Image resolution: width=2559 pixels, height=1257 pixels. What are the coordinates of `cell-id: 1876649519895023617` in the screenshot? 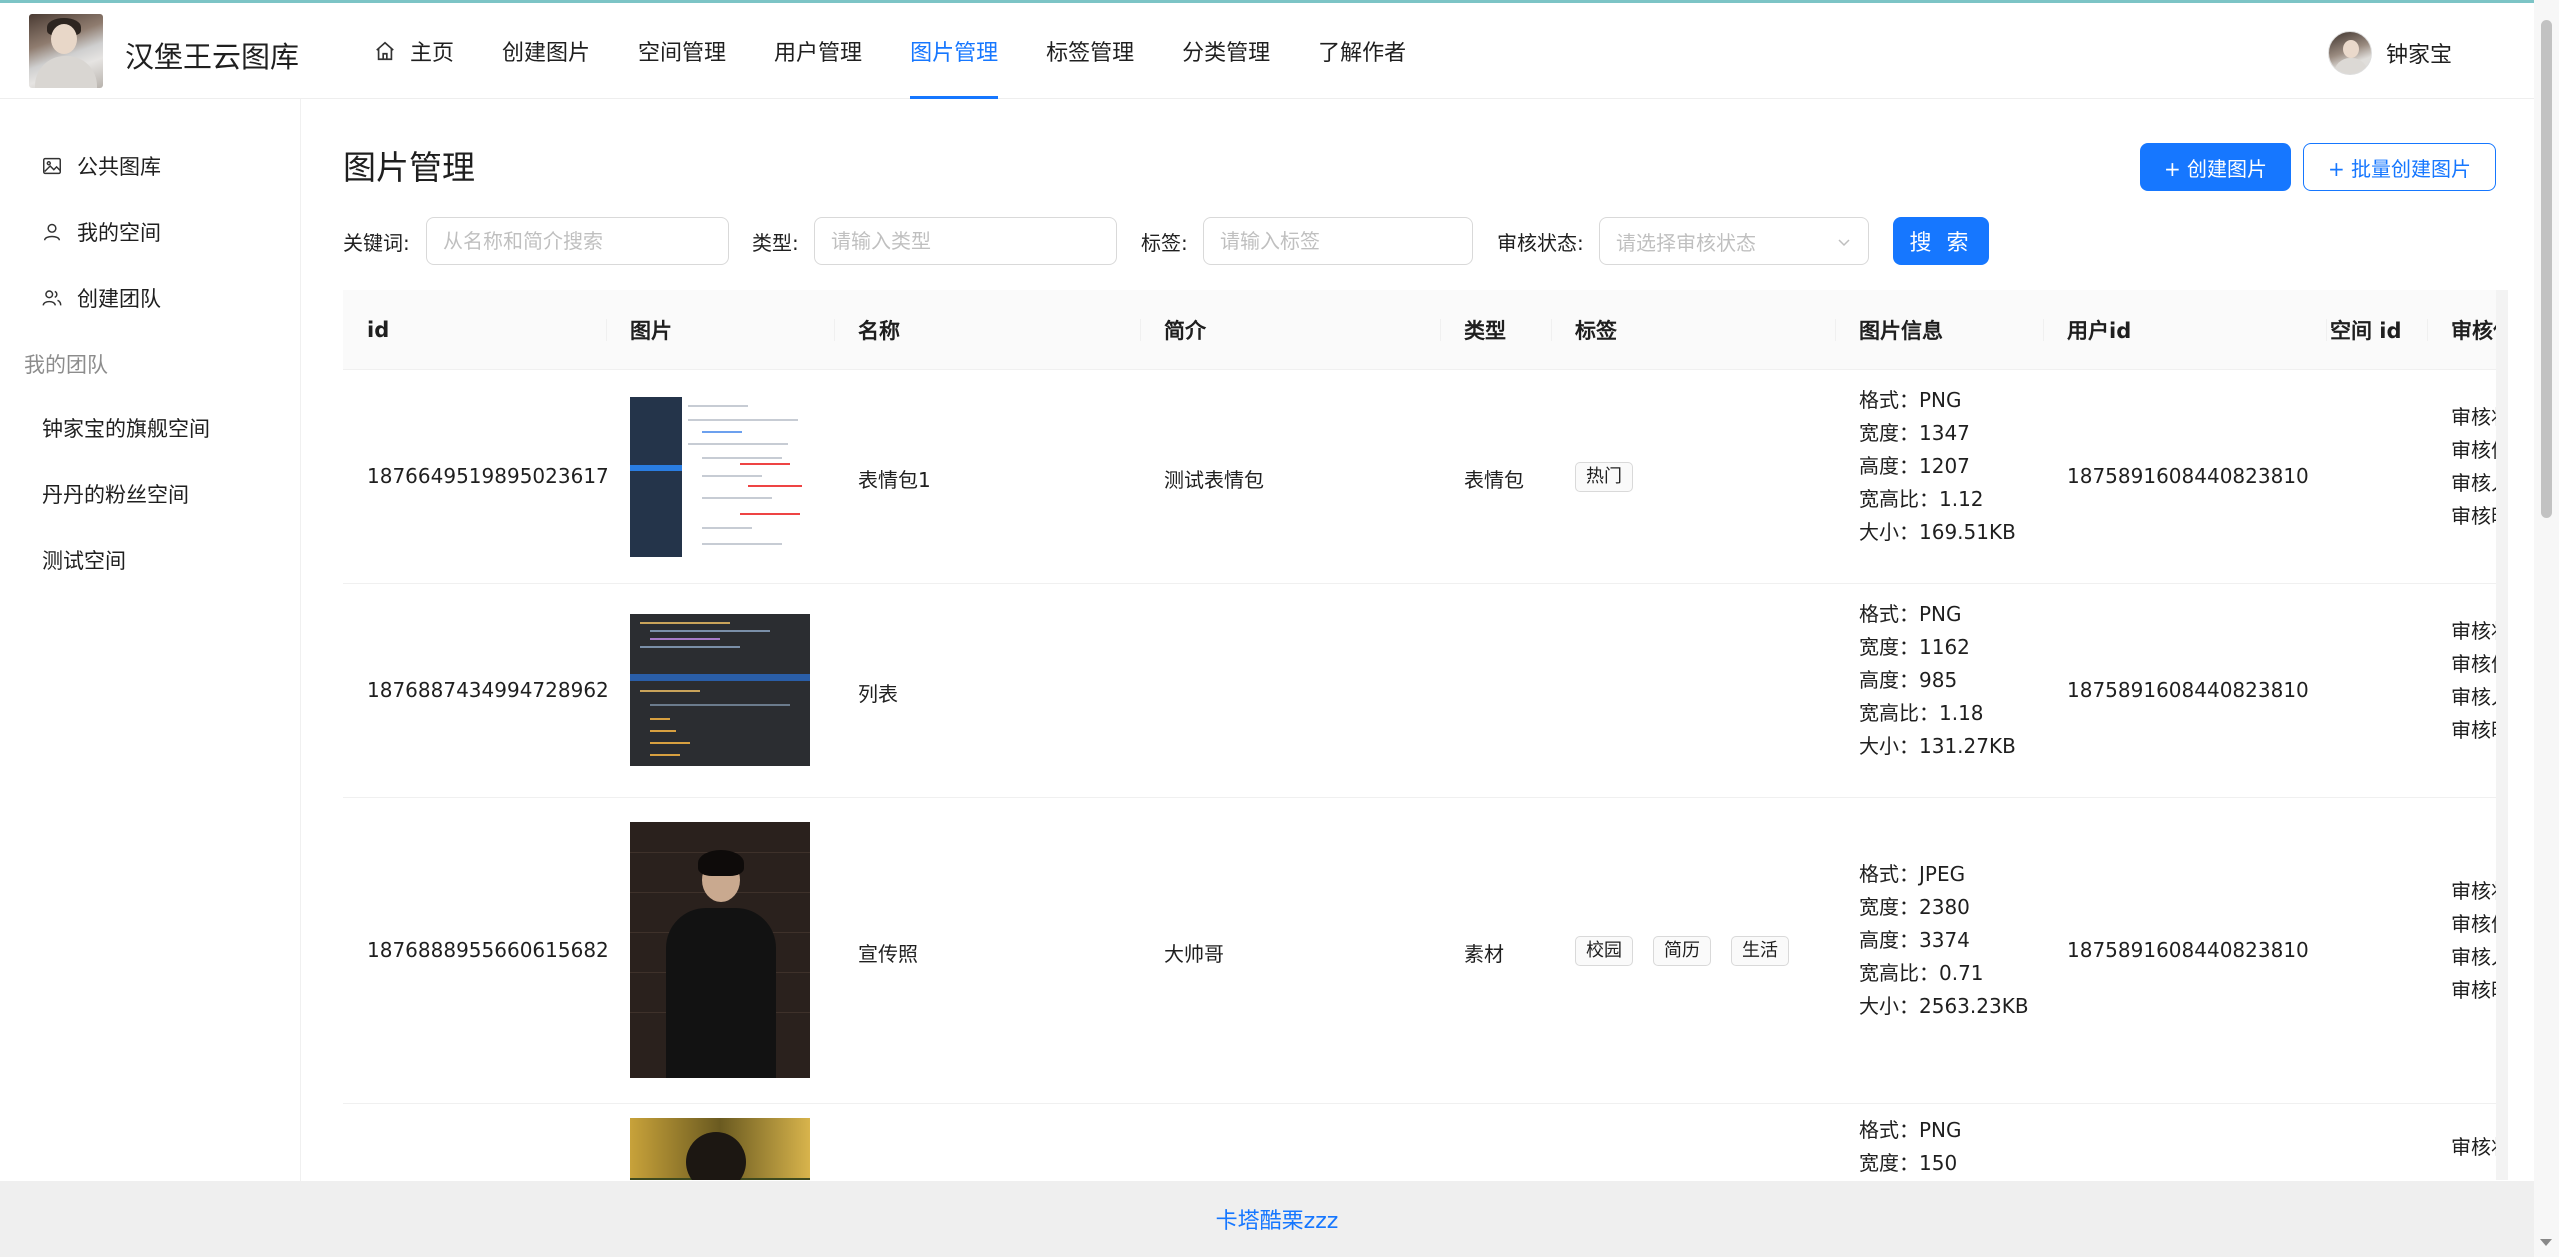 It's located at (488, 476).